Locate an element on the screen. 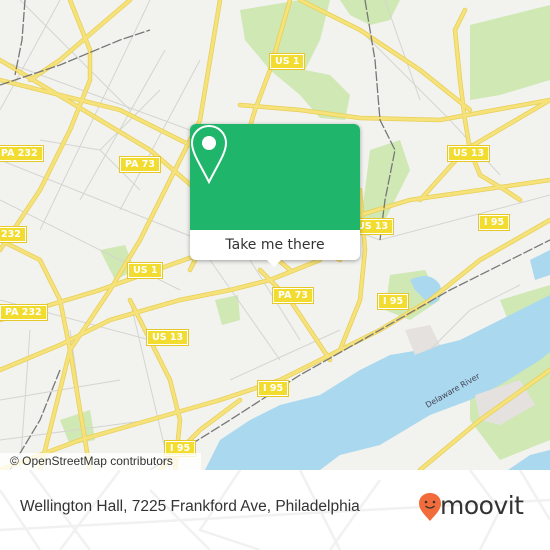 The width and height of the screenshot is (550, 550). moovit-wordmark: moovit is located at coordinates (482, 505).